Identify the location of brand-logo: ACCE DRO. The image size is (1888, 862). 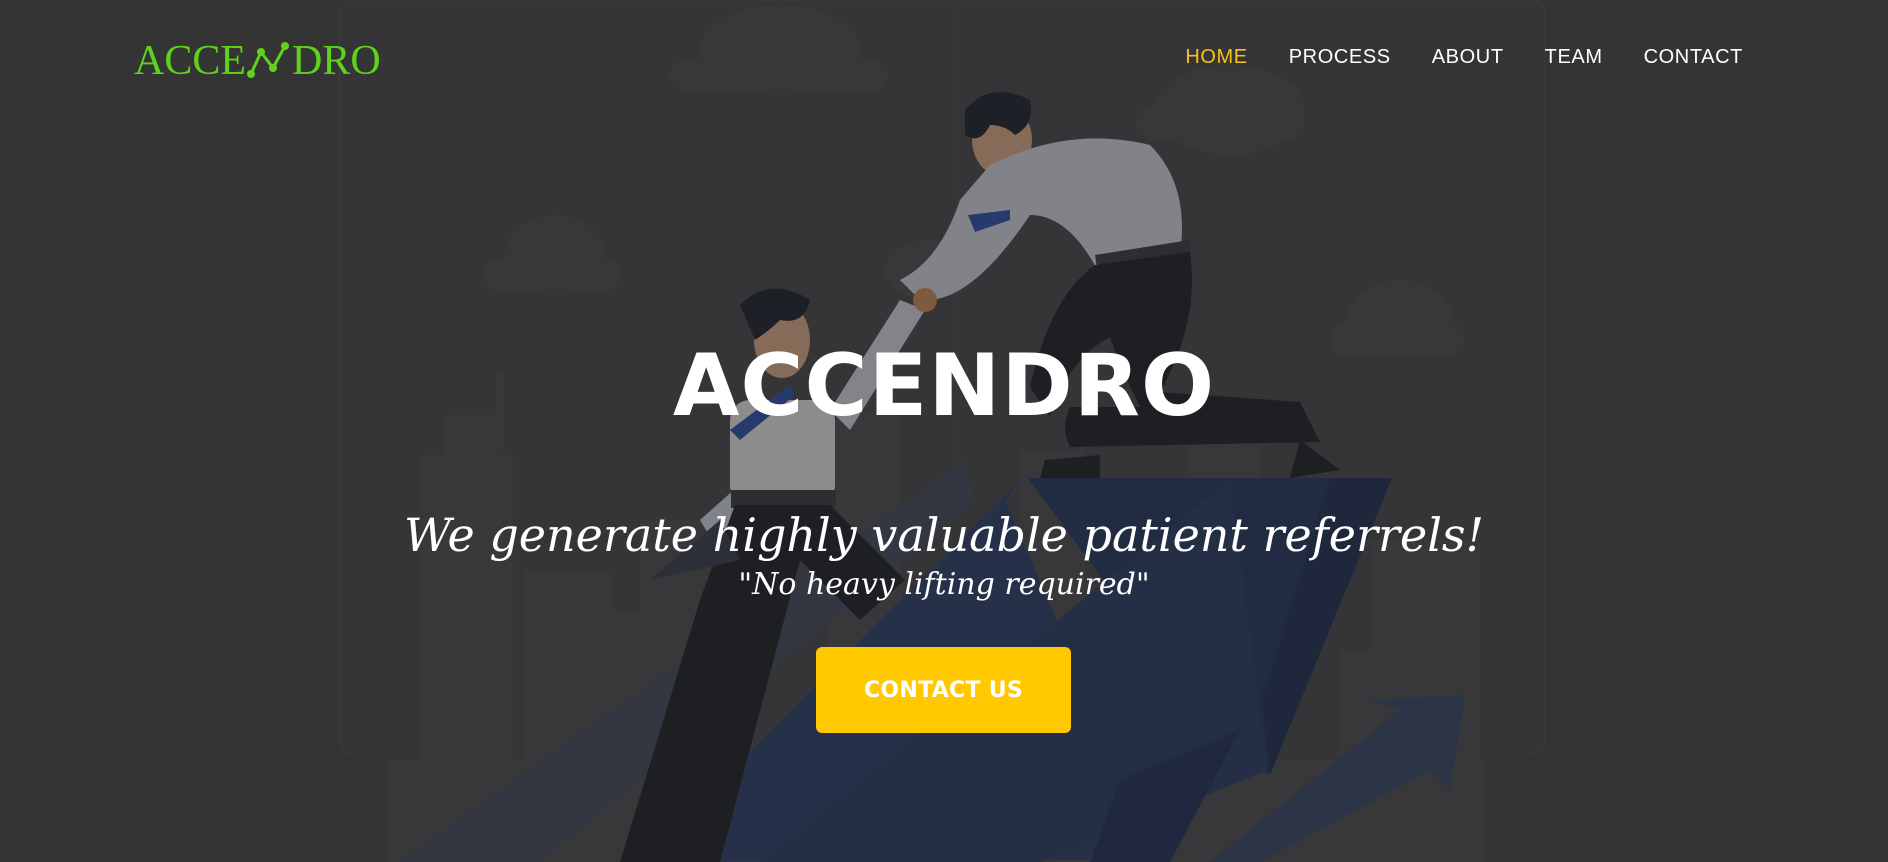
(257, 61).